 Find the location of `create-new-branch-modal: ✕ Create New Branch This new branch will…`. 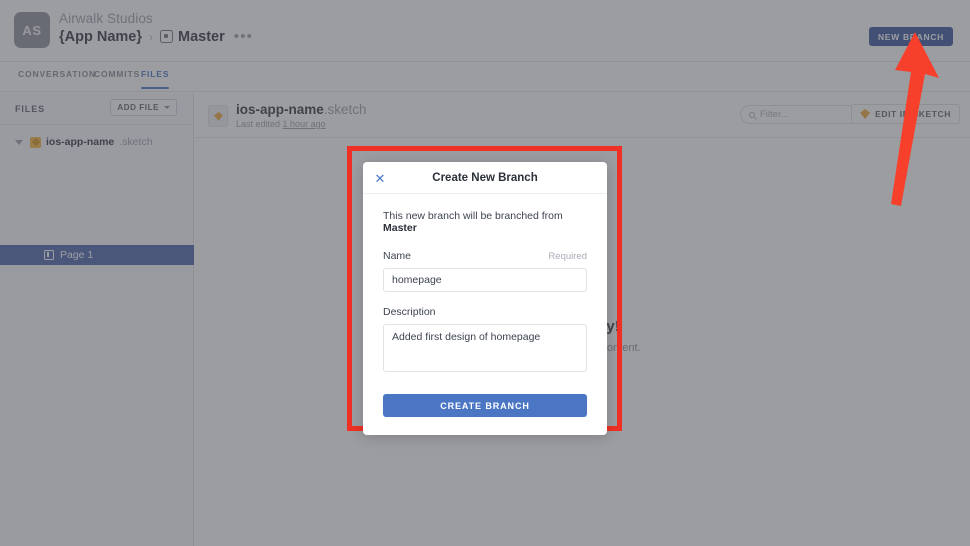

create-new-branch-modal: ✕ Create New Branch This new branch will… is located at coordinates (485, 298).